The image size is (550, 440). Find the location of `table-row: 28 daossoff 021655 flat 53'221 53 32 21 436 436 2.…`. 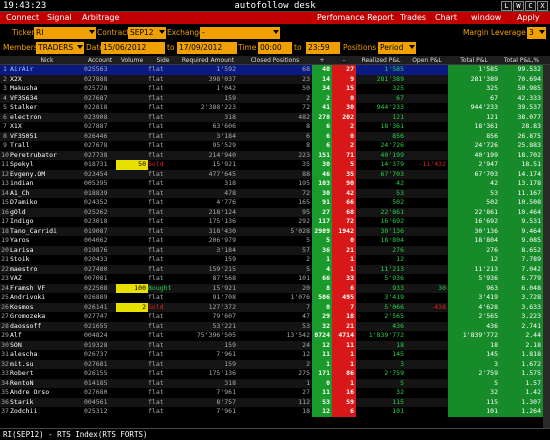

table-row: 28 daossoff 021655 flat 53'221 53 32 21 436 436 2.… is located at coordinates (275, 326).